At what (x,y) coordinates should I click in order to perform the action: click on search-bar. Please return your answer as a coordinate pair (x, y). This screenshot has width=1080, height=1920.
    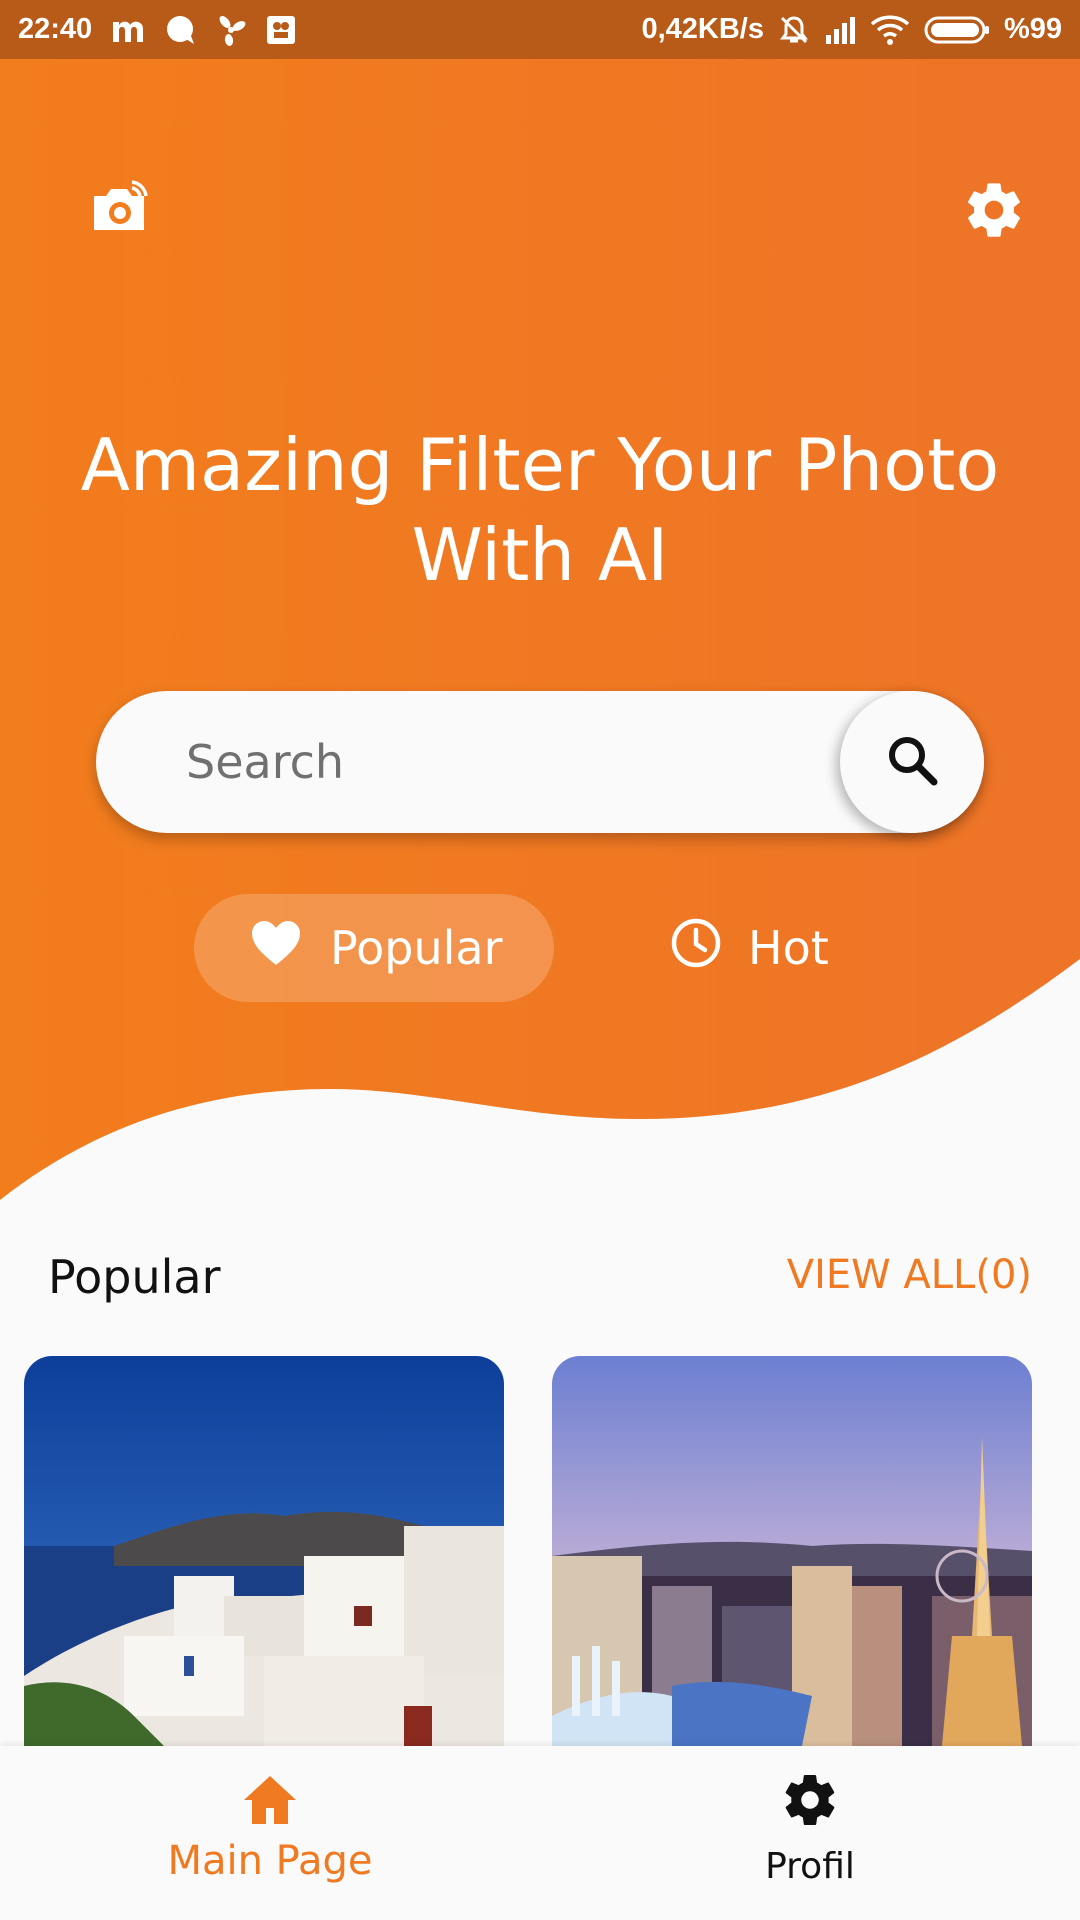
    Looking at the image, I should click on (540, 762).